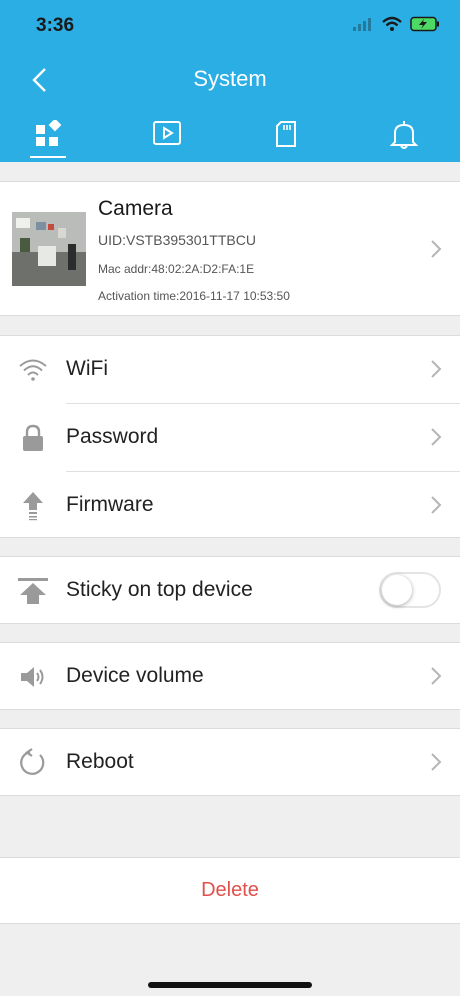 The width and height of the screenshot is (460, 996). I want to click on tab-sd-card, so click(286, 137).